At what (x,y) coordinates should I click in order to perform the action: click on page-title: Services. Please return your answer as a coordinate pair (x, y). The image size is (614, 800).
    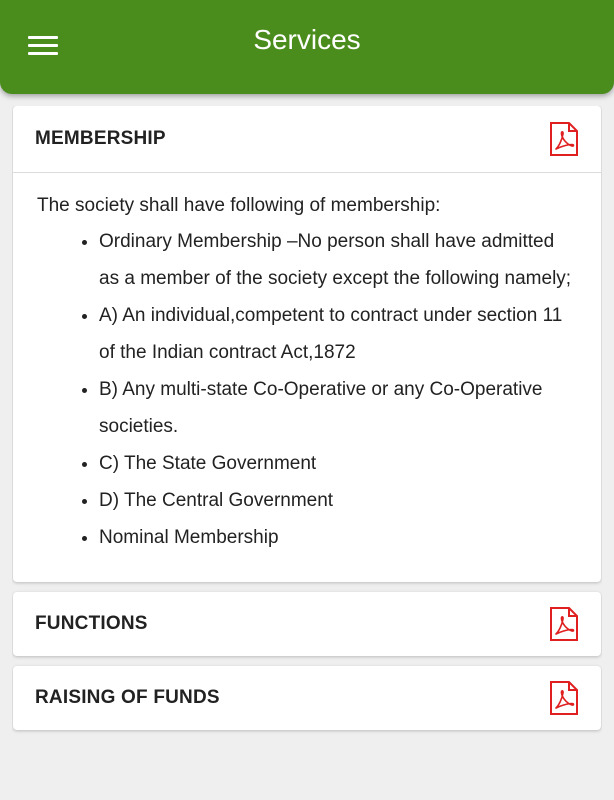
    Looking at the image, I should click on (307, 39).